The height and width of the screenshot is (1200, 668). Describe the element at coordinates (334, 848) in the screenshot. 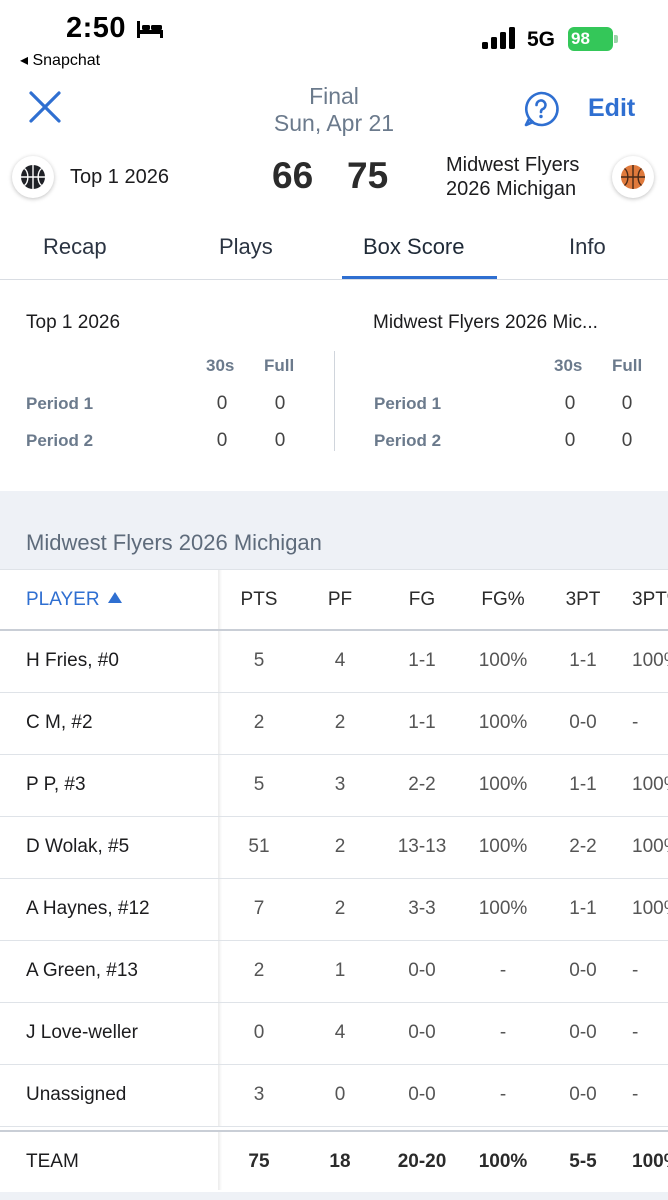

I see `table-row: D Wolak, #5 51 2 13-13 100% 2-2 100%` at that location.